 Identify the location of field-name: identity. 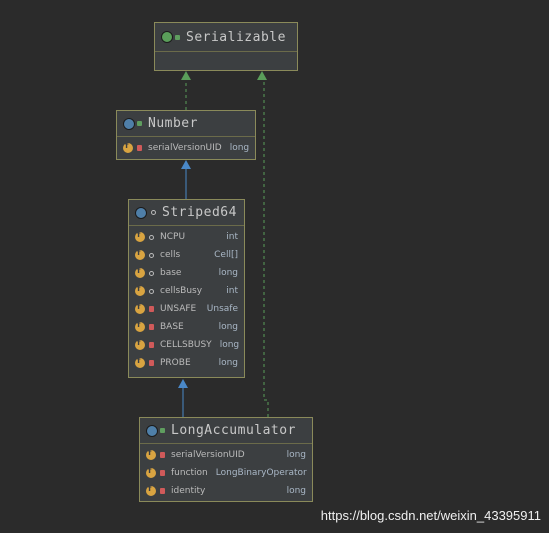
(188, 491).